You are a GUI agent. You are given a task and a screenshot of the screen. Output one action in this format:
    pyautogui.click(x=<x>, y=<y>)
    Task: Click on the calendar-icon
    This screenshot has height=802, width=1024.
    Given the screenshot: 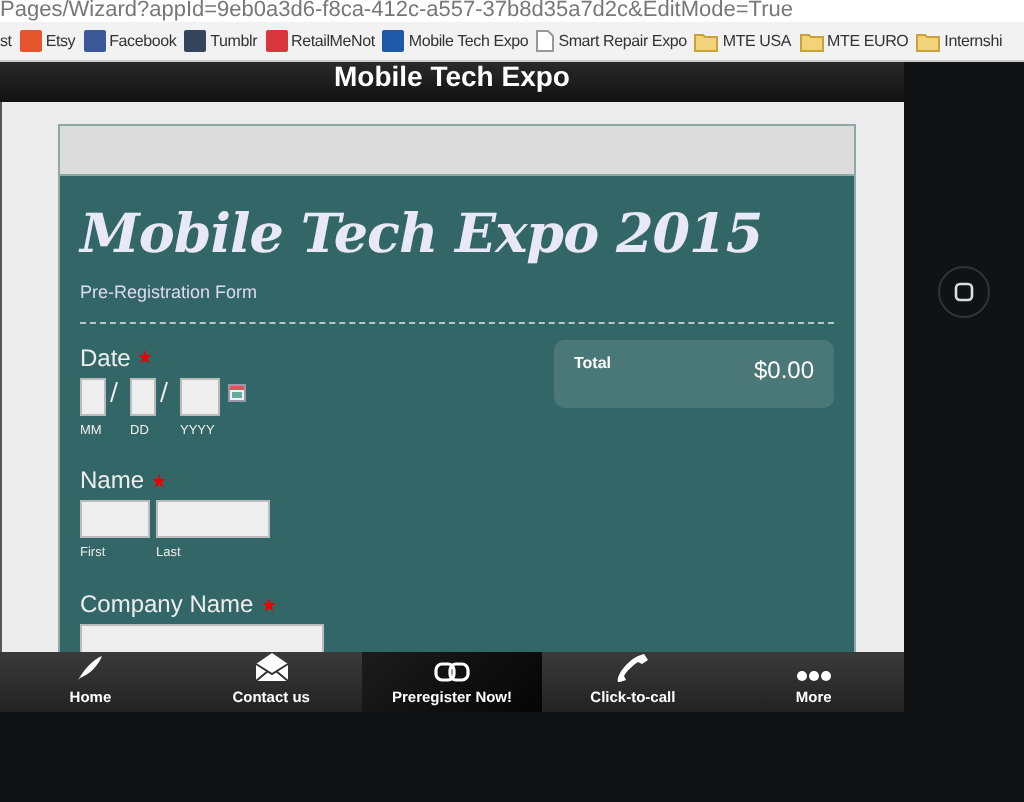 What is the action you would take?
    pyautogui.click(x=237, y=392)
    